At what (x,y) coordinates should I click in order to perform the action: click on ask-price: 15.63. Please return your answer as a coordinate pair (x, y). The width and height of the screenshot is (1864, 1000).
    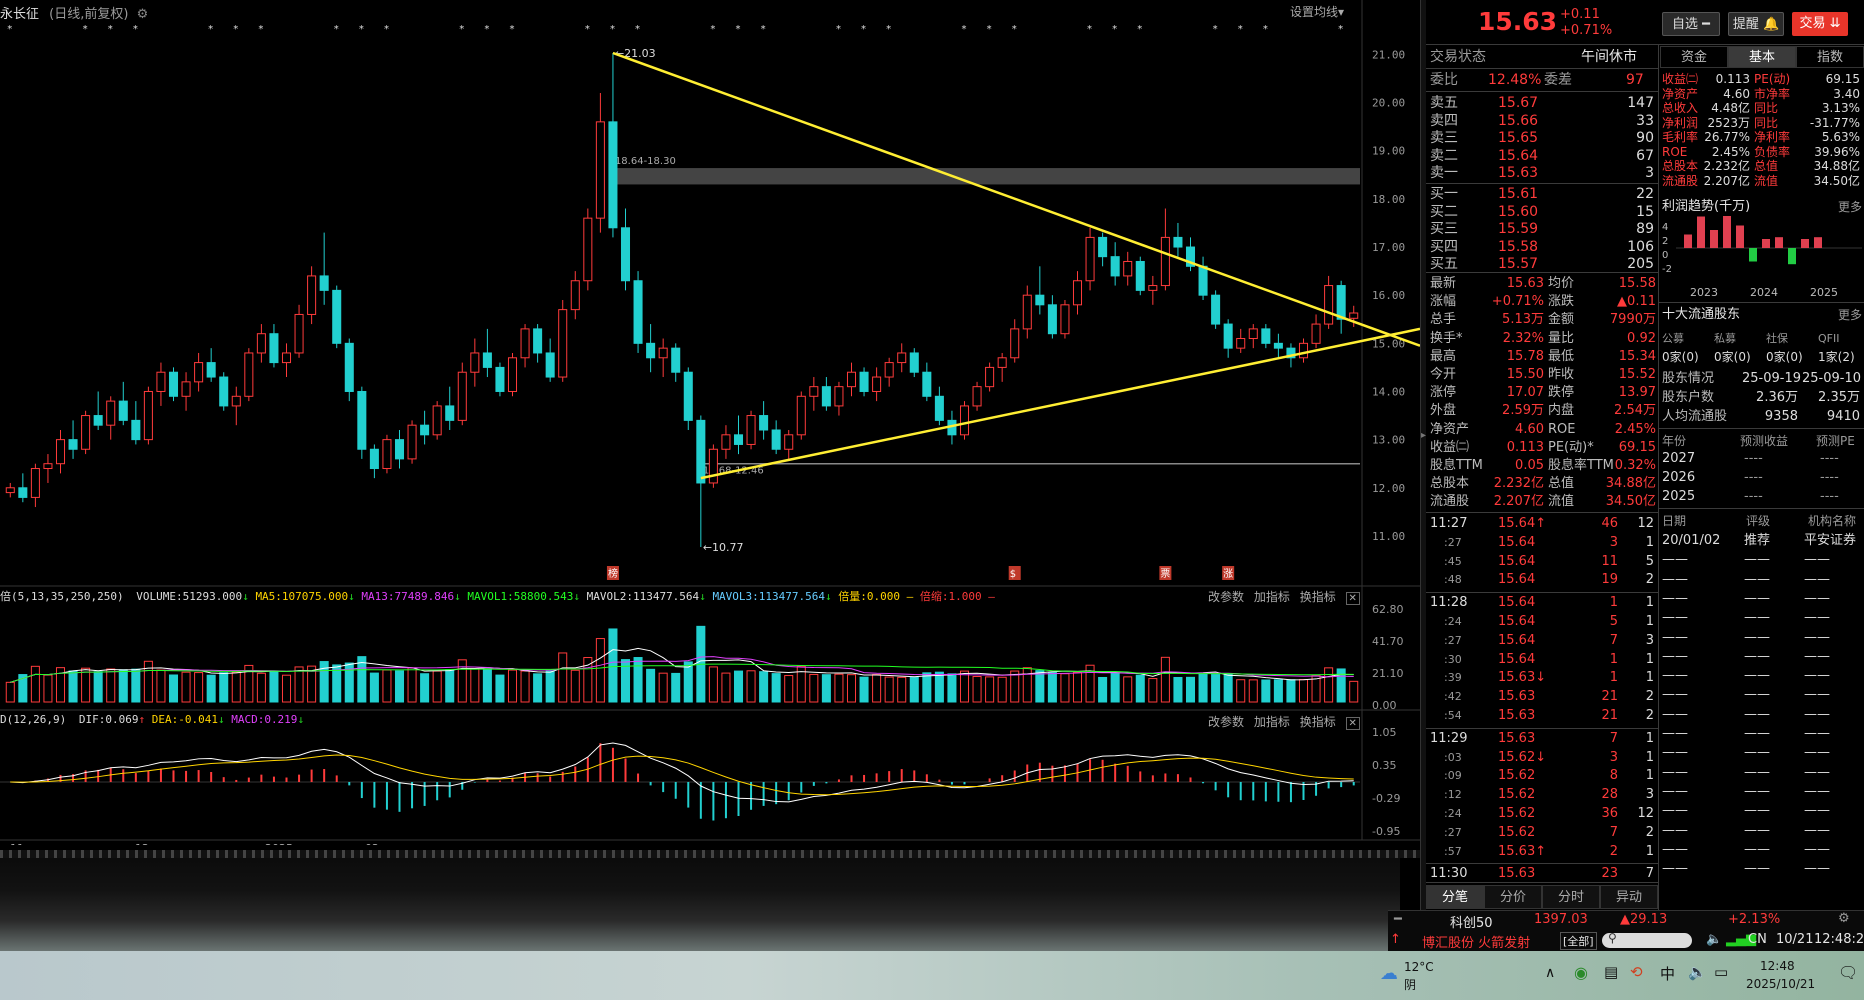
    Looking at the image, I should click on (1518, 173).